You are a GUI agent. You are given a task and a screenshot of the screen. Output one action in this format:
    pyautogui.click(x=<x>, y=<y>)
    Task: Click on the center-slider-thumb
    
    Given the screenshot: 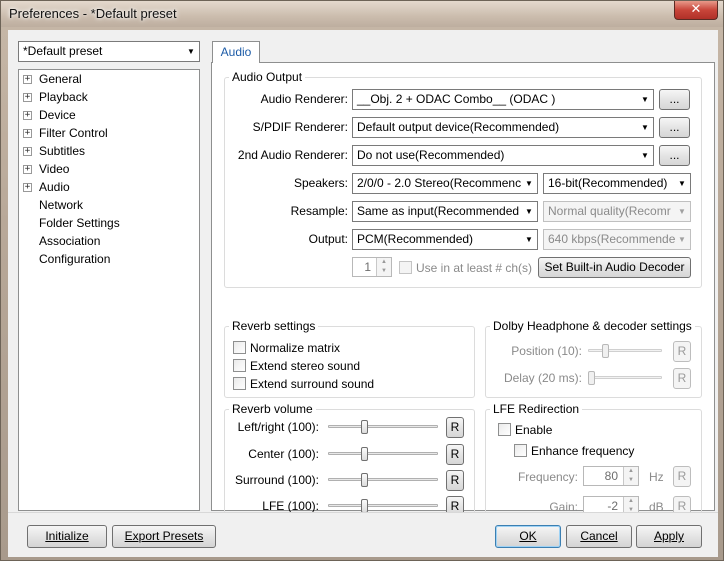 What is the action you would take?
    pyautogui.click(x=365, y=454)
    